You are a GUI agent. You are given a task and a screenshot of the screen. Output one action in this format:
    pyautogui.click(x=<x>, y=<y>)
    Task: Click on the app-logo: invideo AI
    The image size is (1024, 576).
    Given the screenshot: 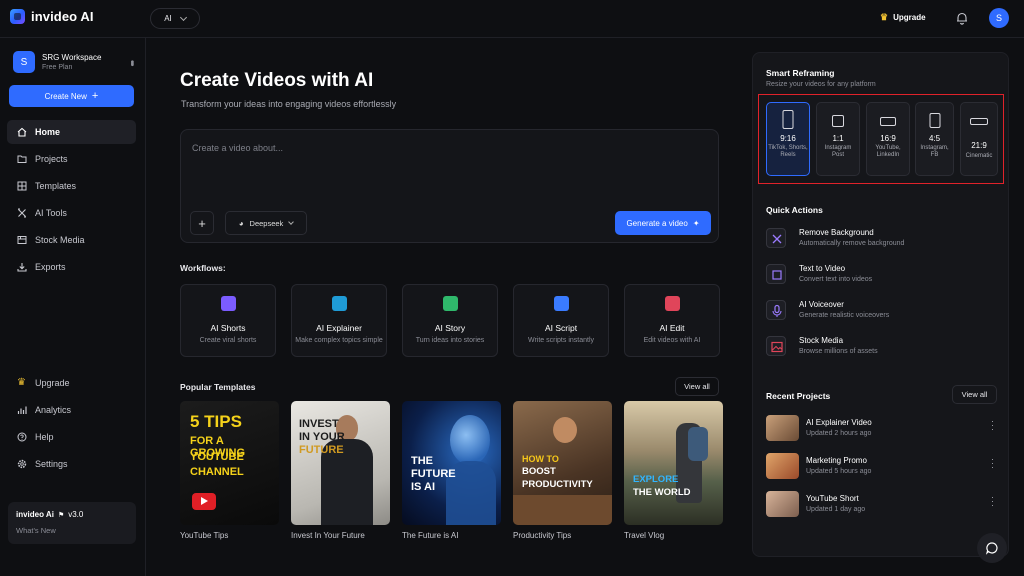 What is the action you would take?
    pyautogui.click(x=52, y=16)
    